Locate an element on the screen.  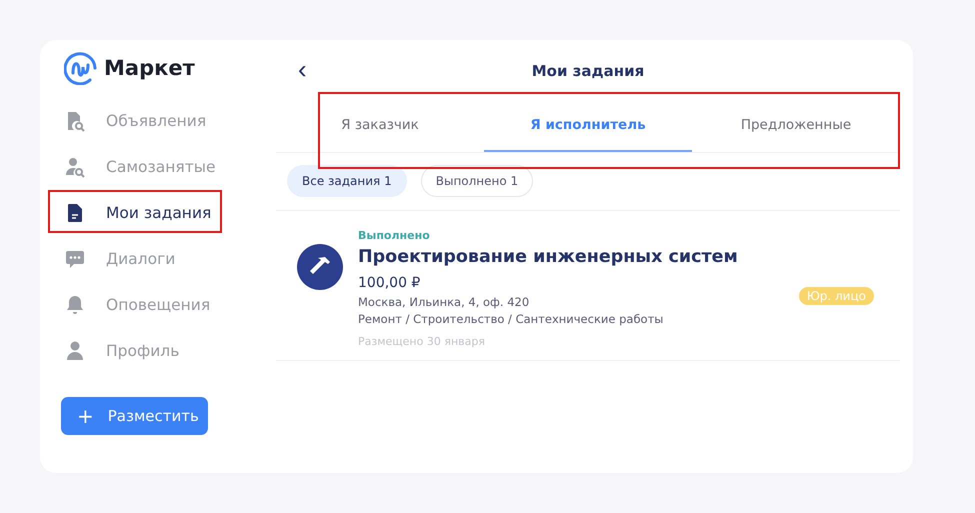
page-title: Мои задания is located at coordinates (588, 71).